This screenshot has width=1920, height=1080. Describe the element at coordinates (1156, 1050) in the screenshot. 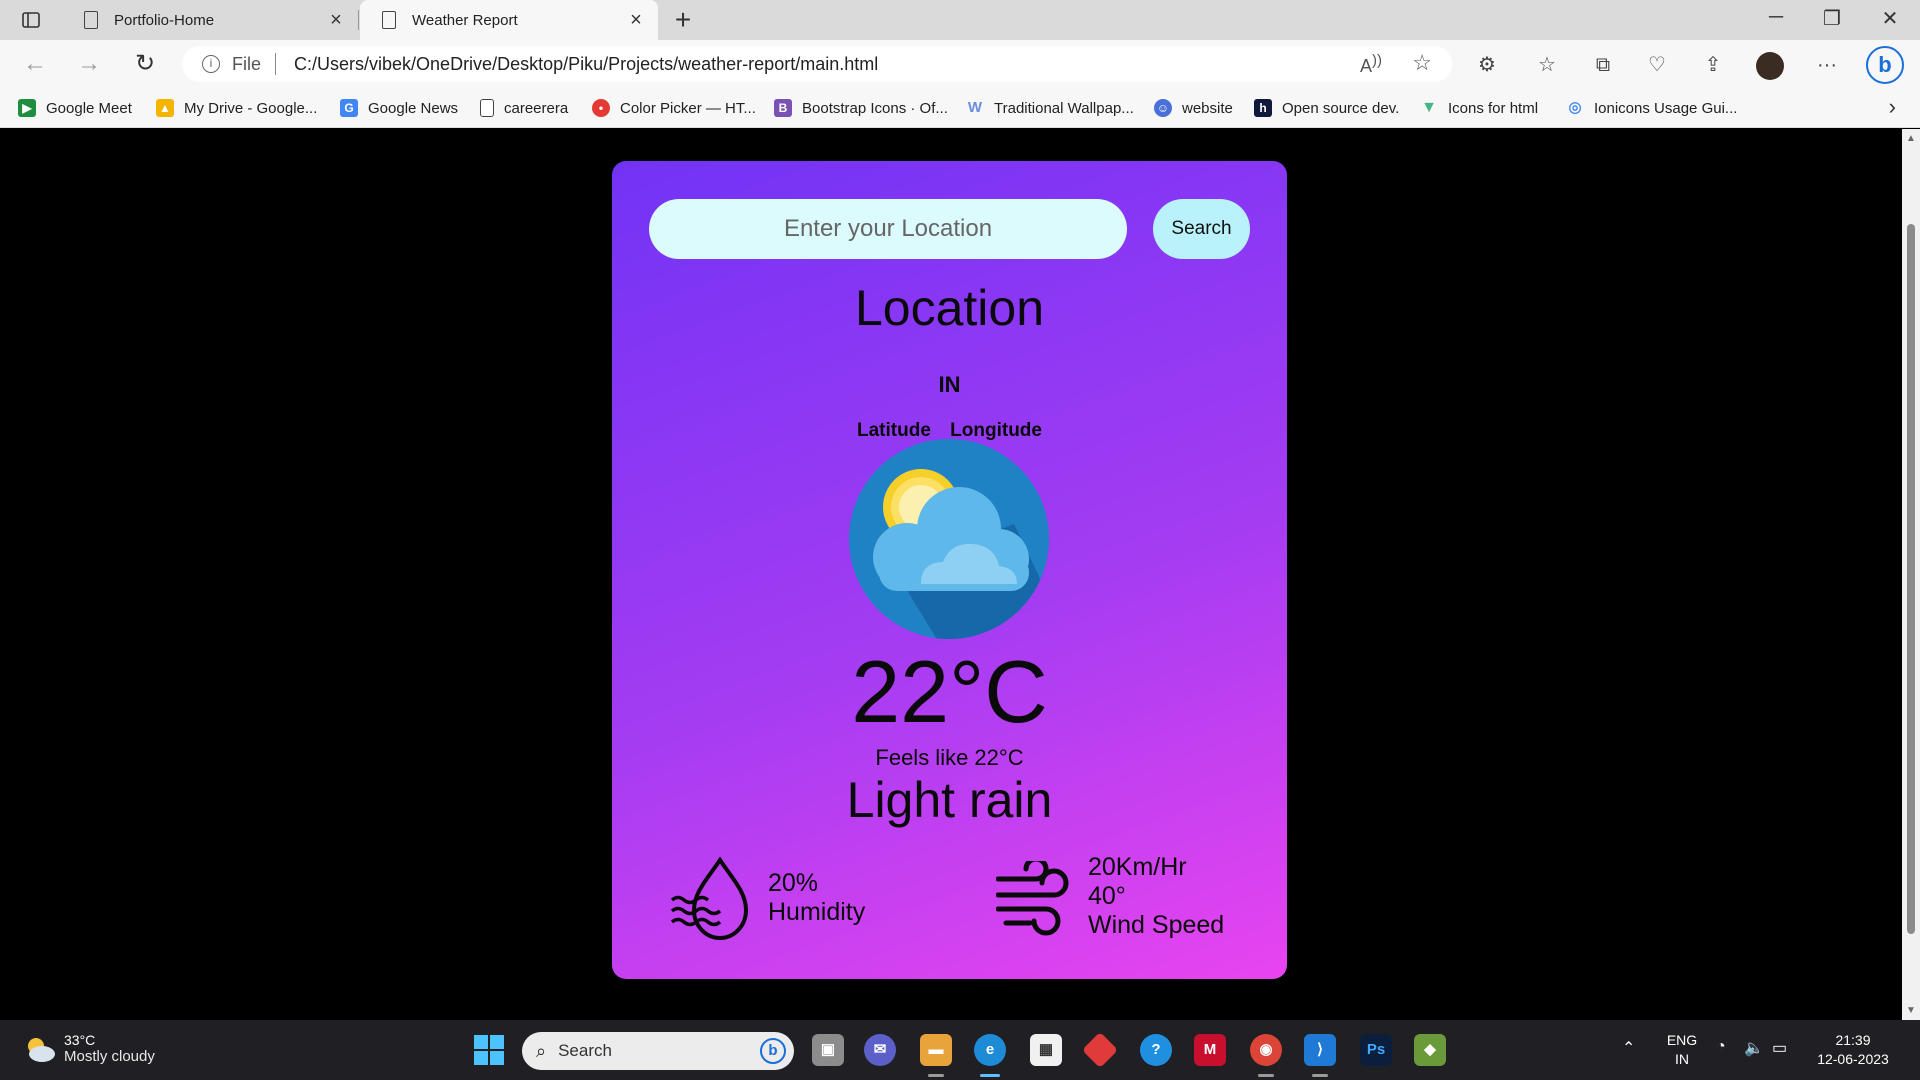

I see `help-icon: ?` at that location.